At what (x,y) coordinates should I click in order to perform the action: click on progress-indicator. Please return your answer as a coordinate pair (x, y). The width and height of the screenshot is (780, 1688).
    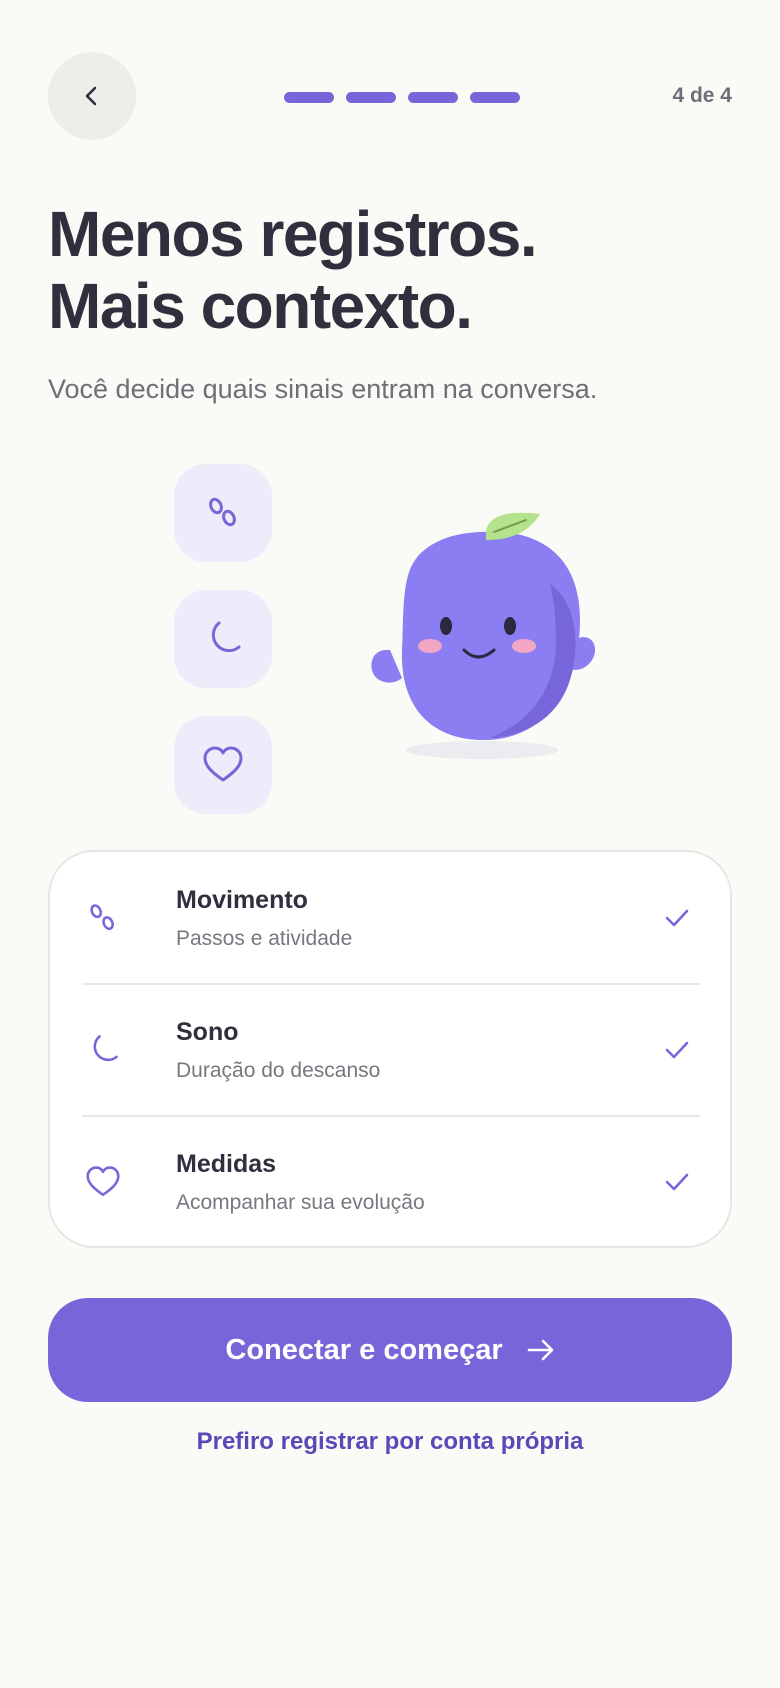
    Looking at the image, I should click on (402, 97).